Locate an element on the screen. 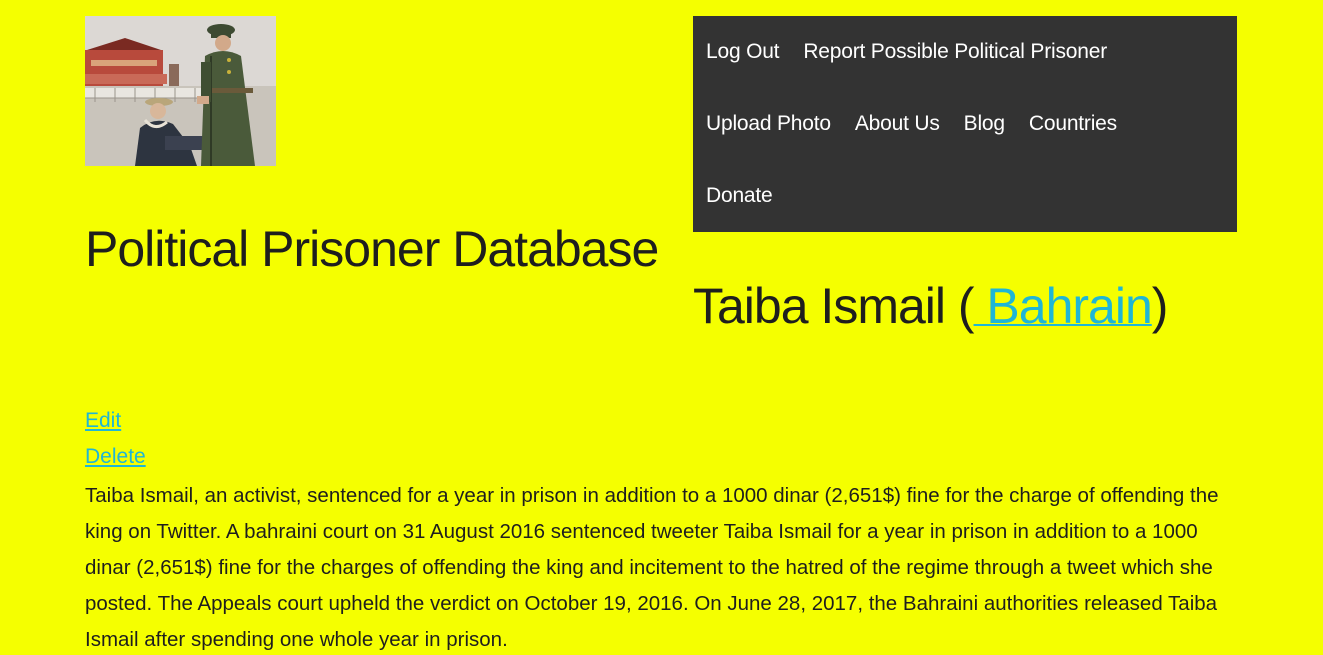 Image resolution: width=1323 pixels, height=655 pixels. logo-image is located at coordinates (180, 91).